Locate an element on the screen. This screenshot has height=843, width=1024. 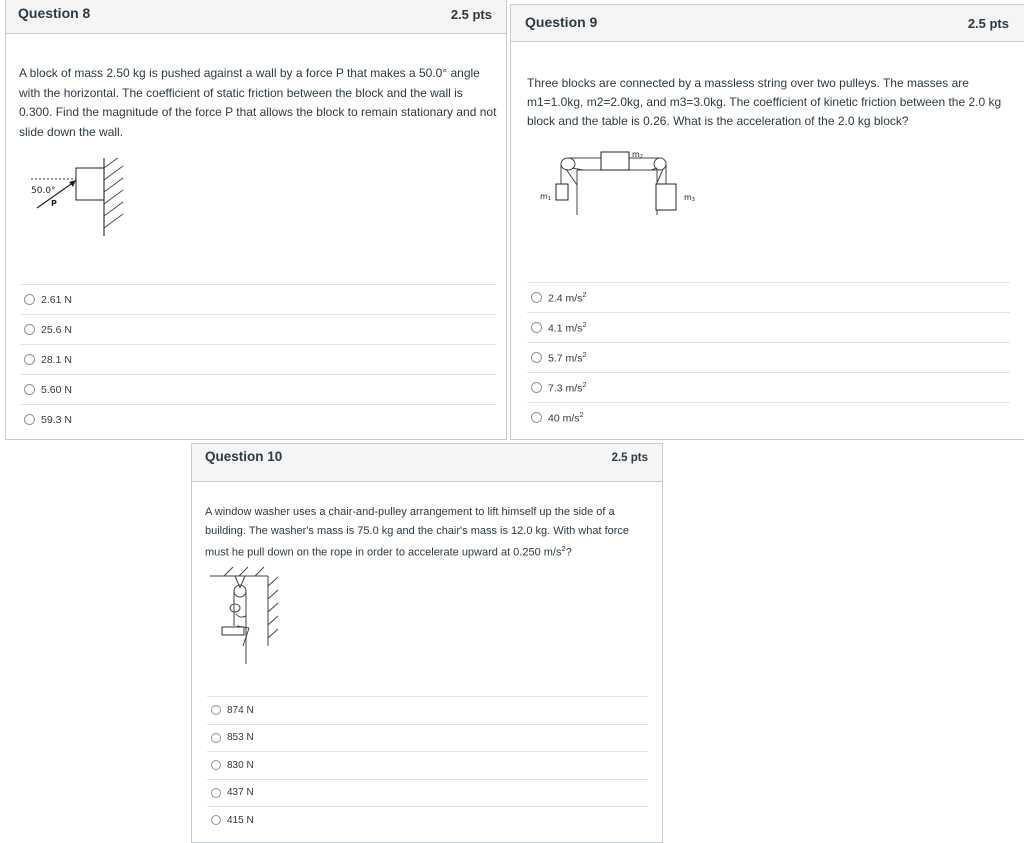
label-m2: m2 is located at coordinates (637, 155).